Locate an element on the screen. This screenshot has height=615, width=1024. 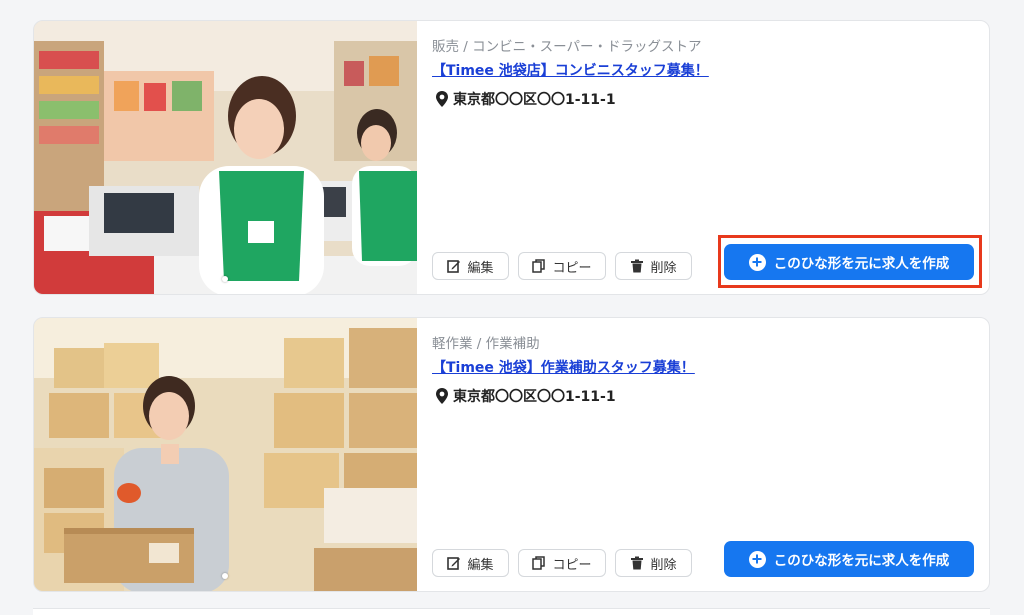
job-category: 軽作業 / 作業補助 is located at coordinates (486, 344).